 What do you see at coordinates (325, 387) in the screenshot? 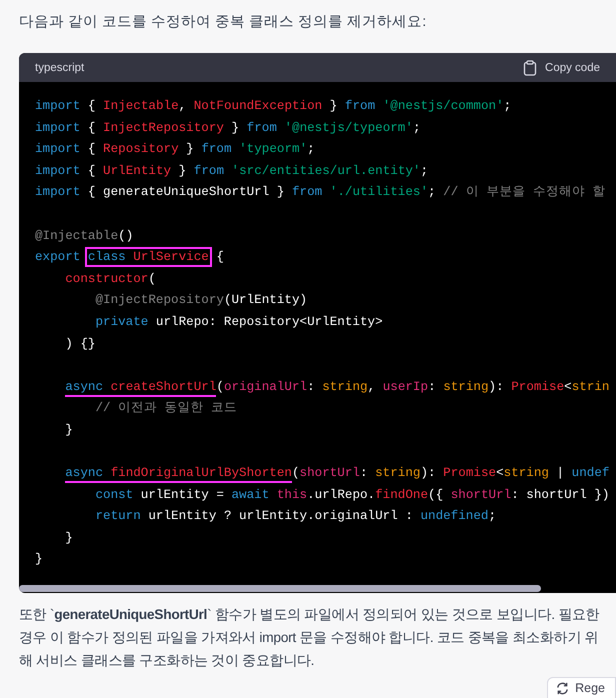
I see `code-line: async createShortUrl(originalUrl: string, userIp: string): Promise<strin` at bounding box center [325, 387].